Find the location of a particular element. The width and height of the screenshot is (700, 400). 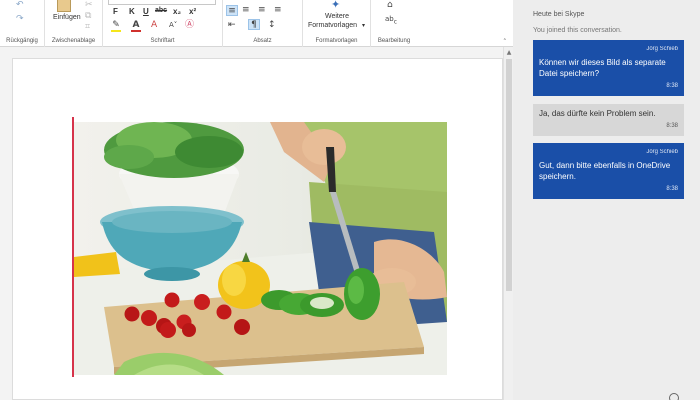

clear-format-icon: A is located at coordinates (154, 25).